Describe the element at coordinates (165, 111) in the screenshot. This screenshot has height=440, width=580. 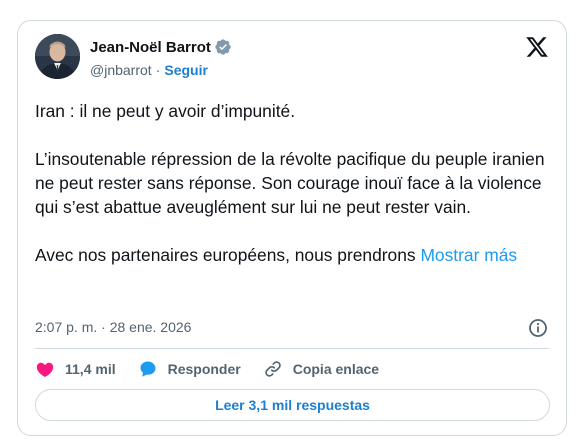
I see `tweet-paragraph: Iran : il ne peut y avoir d’impunité.` at that location.